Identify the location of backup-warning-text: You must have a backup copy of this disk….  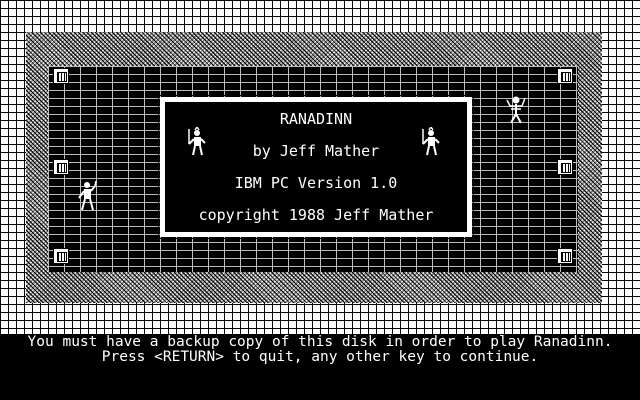
(320, 342).